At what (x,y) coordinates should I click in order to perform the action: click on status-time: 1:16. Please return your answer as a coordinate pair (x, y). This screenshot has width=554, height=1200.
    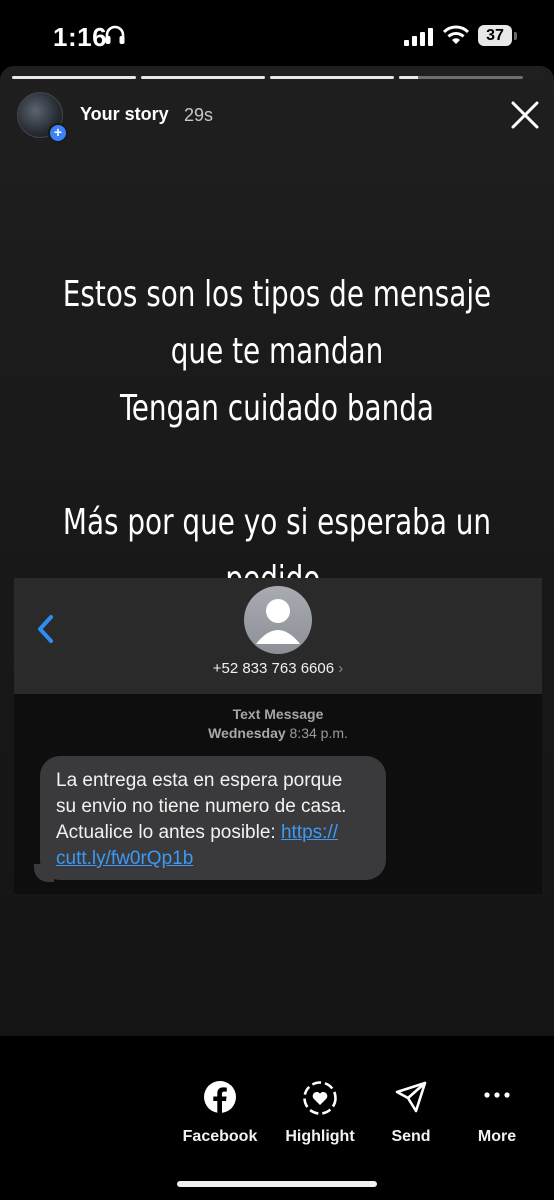
    Looking at the image, I should click on (80, 37).